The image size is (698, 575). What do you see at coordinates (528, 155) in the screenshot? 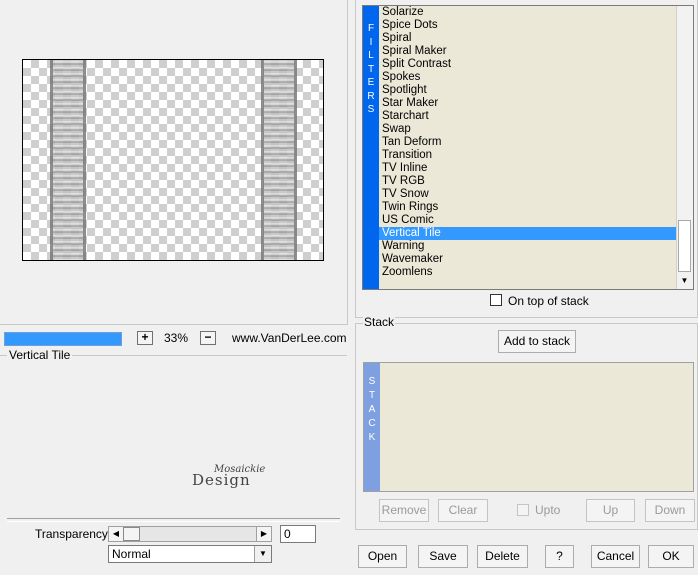
I see `filter-item: Transition` at bounding box center [528, 155].